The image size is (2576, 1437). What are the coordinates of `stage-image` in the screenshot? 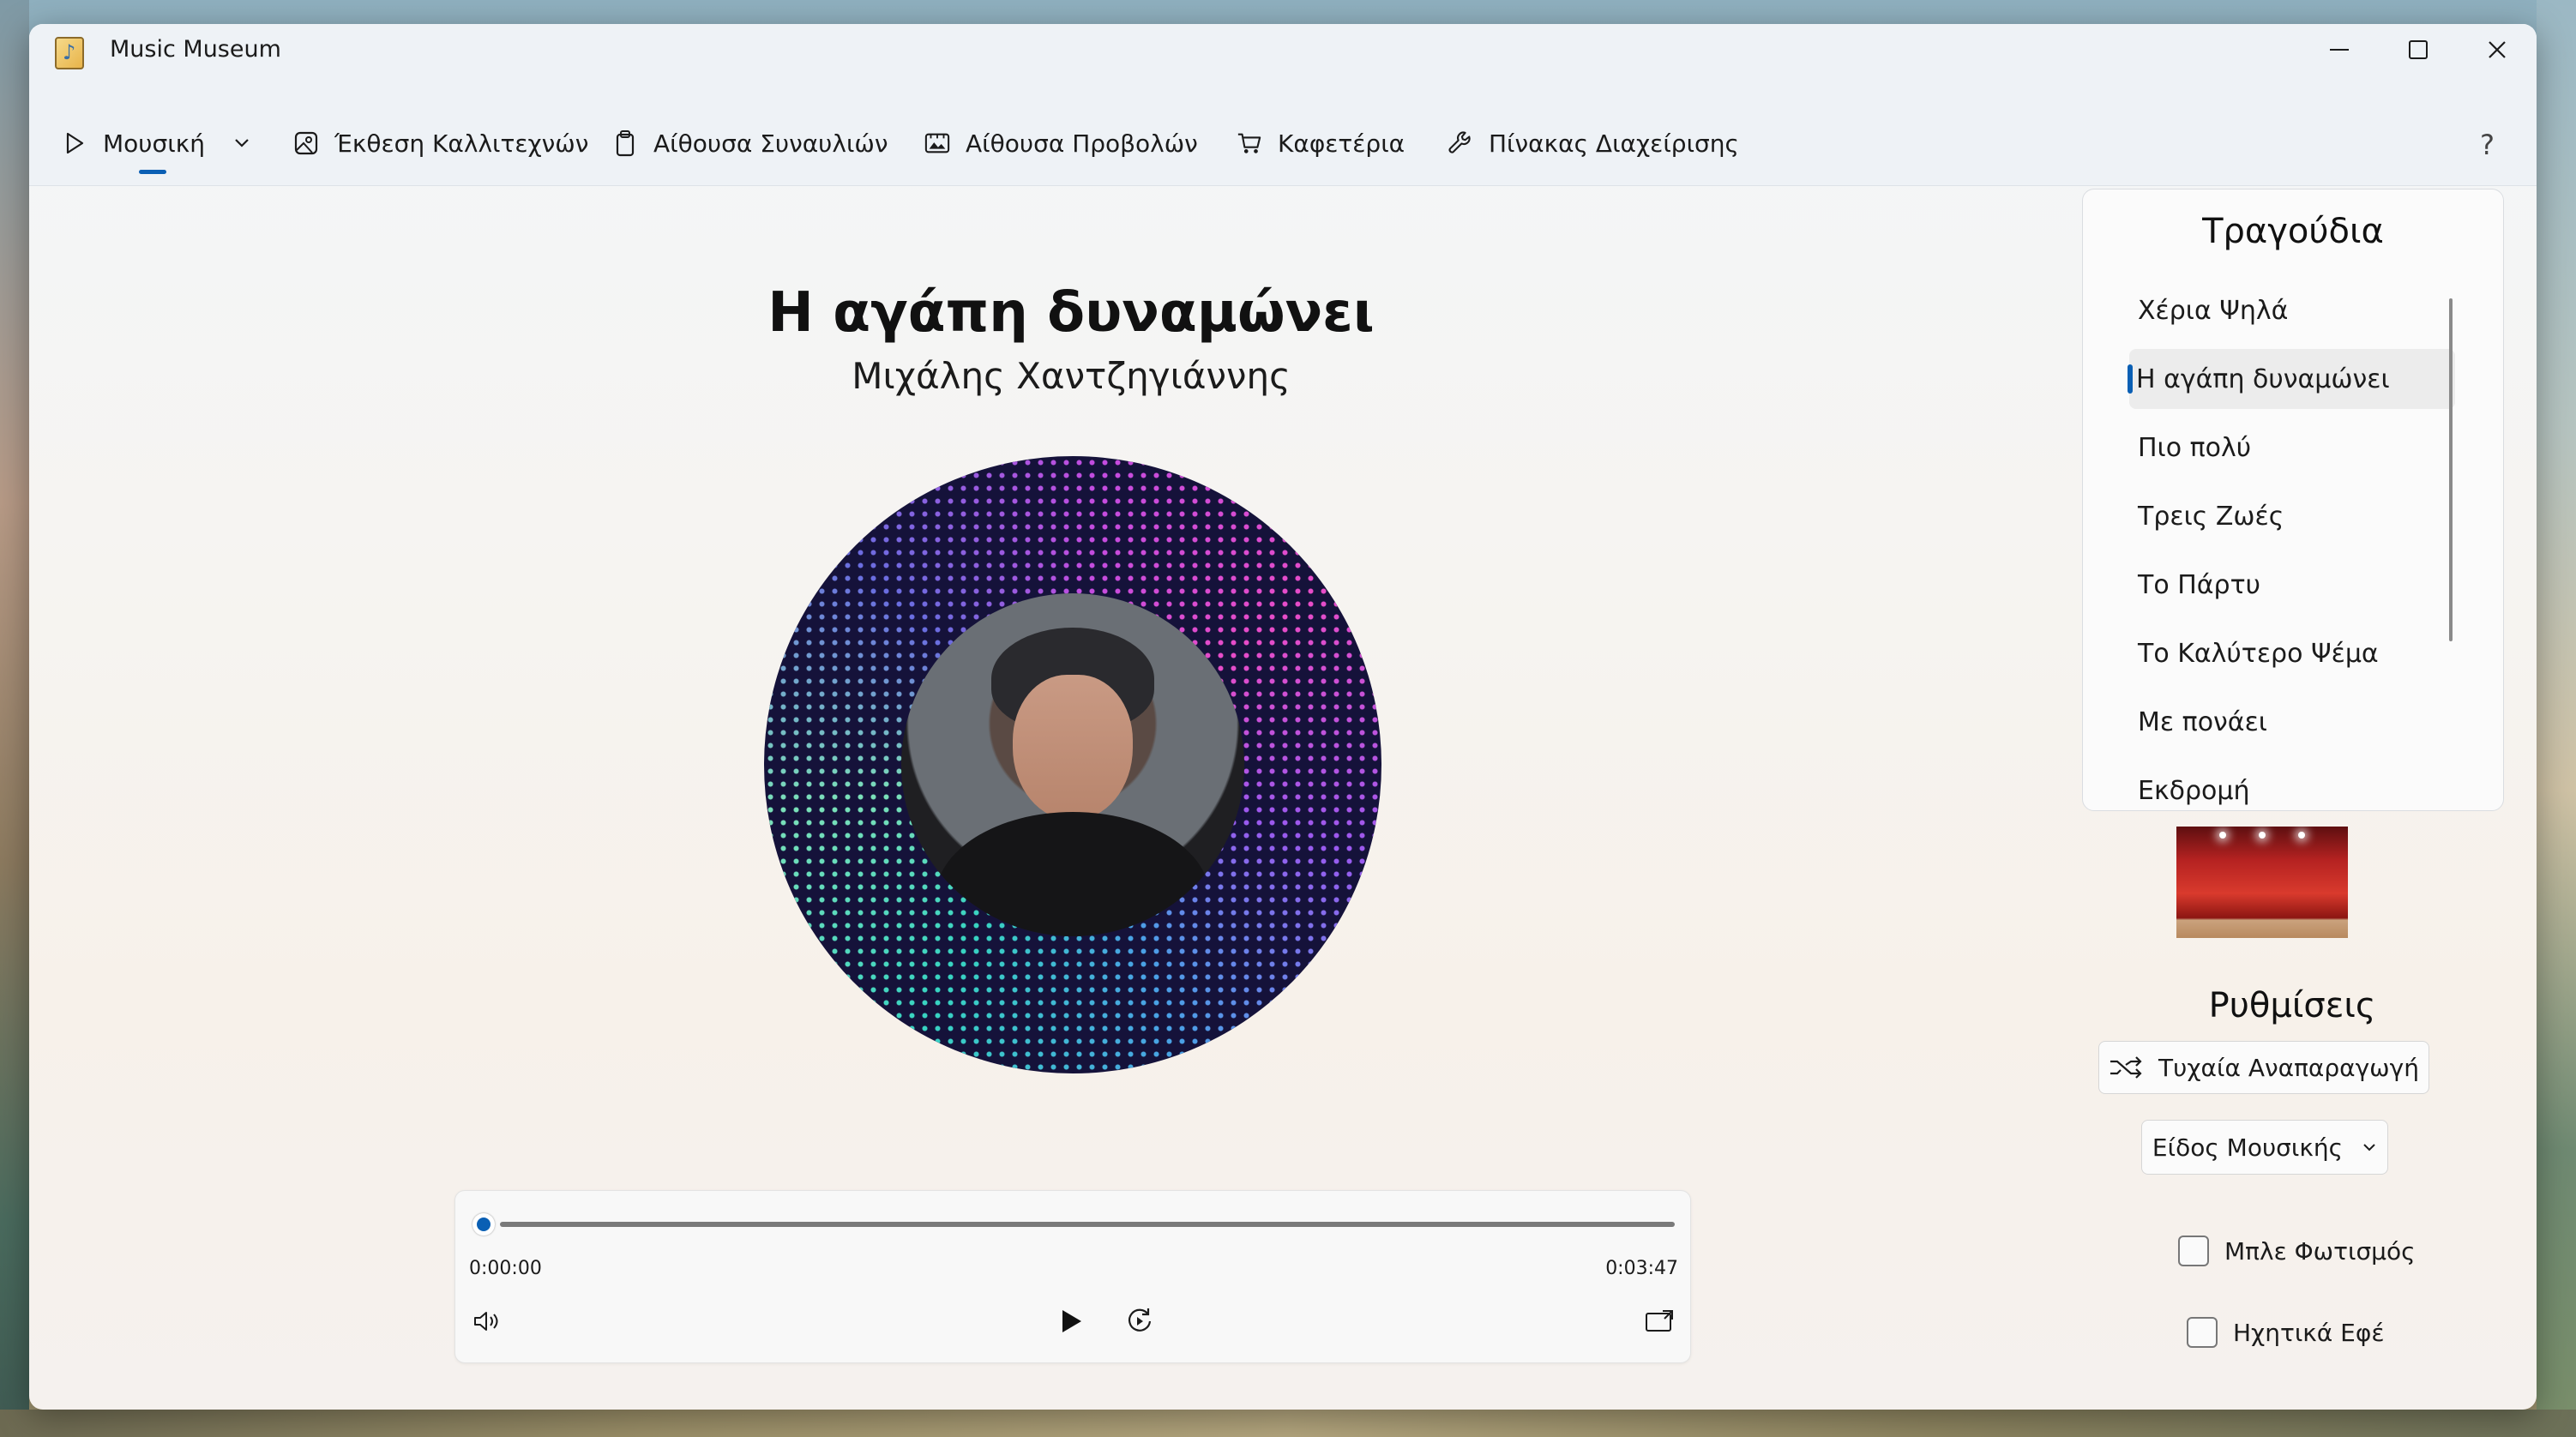 It's located at (2262, 882).